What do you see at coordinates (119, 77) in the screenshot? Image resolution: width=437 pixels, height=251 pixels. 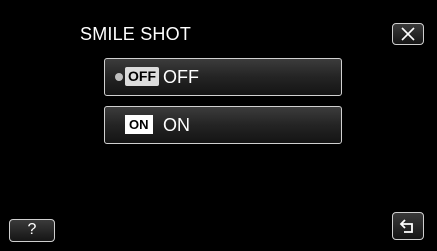 I see `selected-indicator-dot` at bounding box center [119, 77].